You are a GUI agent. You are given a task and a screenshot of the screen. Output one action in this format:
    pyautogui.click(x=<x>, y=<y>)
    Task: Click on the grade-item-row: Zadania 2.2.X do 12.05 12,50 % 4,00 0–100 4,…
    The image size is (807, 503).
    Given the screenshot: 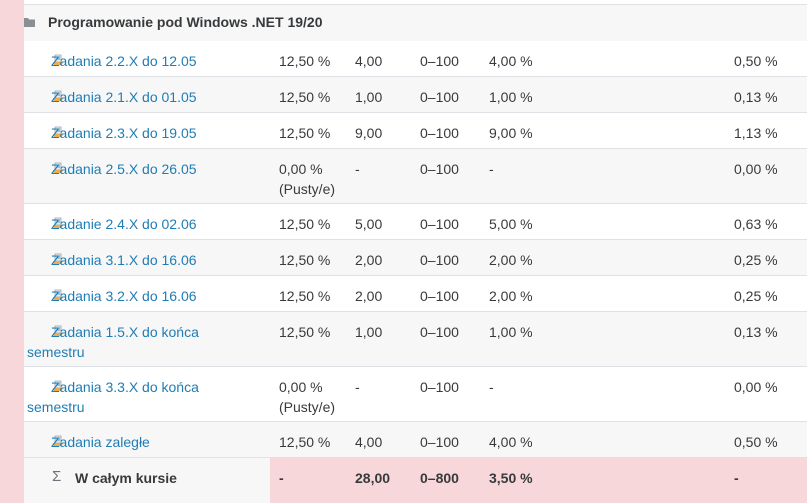 What is the action you would take?
    pyautogui.click(x=415, y=59)
    